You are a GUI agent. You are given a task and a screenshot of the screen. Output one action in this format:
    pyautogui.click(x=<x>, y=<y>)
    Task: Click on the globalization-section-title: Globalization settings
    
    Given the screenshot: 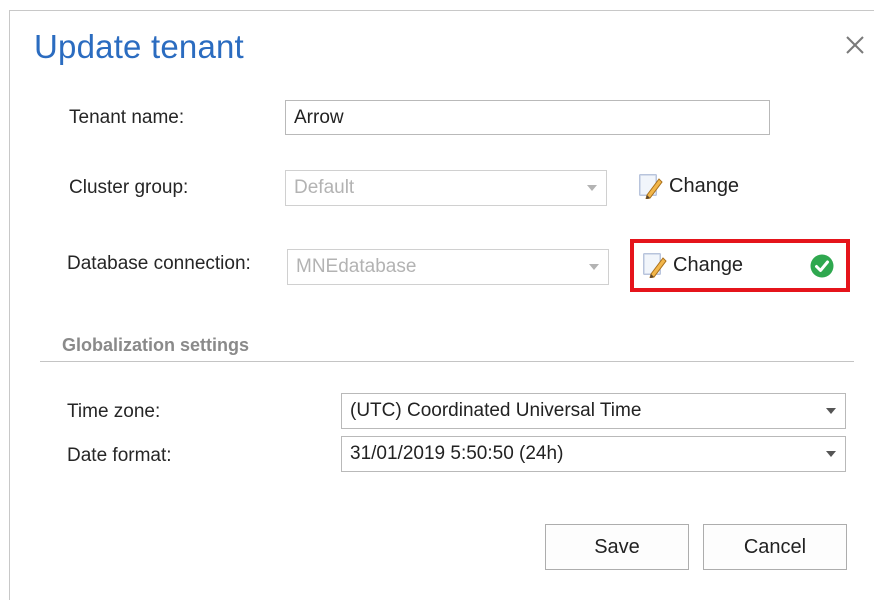 What is the action you would take?
    pyautogui.click(x=156, y=345)
    